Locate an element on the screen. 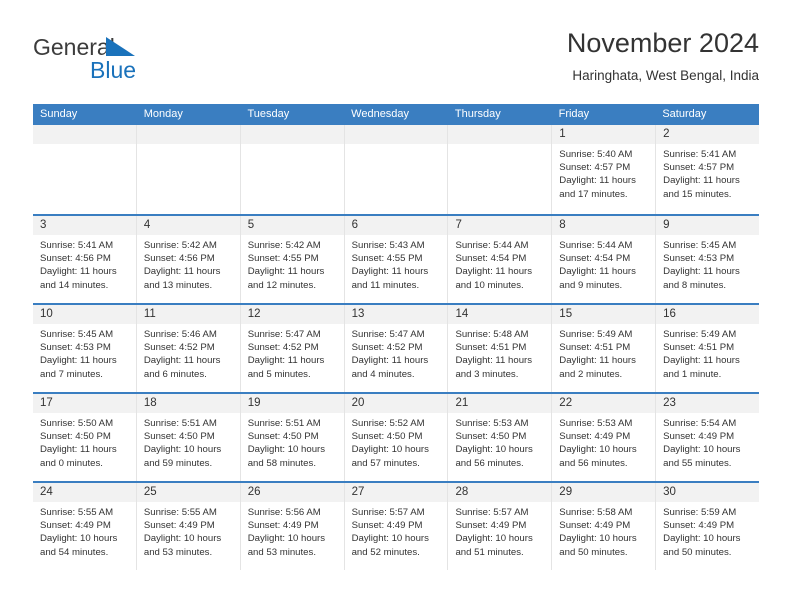 Image resolution: width=792 pixels, height=612 pixels. brand-name-blue: Blue is located at coordinates (113, 70).